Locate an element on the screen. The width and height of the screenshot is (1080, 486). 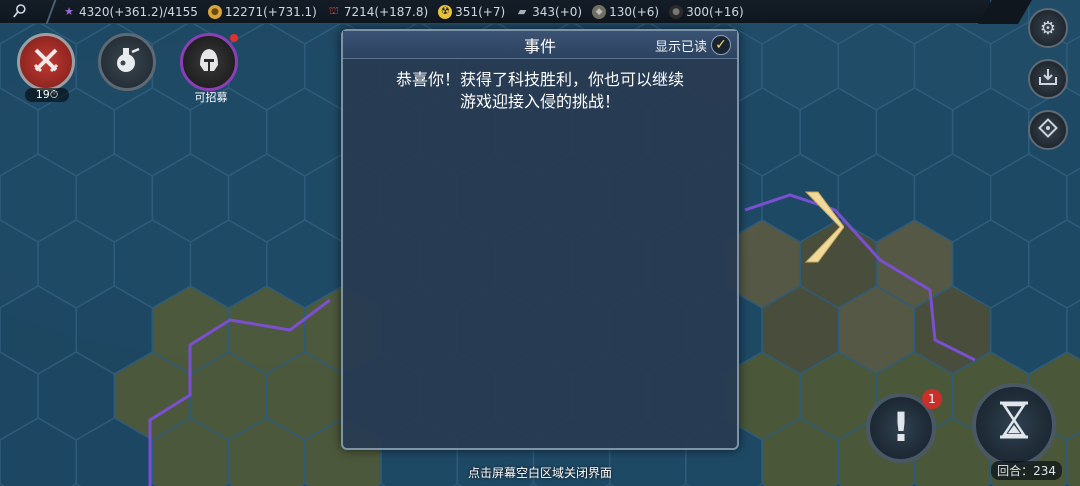
settings-button: ⚙ is located at coordinates (1048, 28).